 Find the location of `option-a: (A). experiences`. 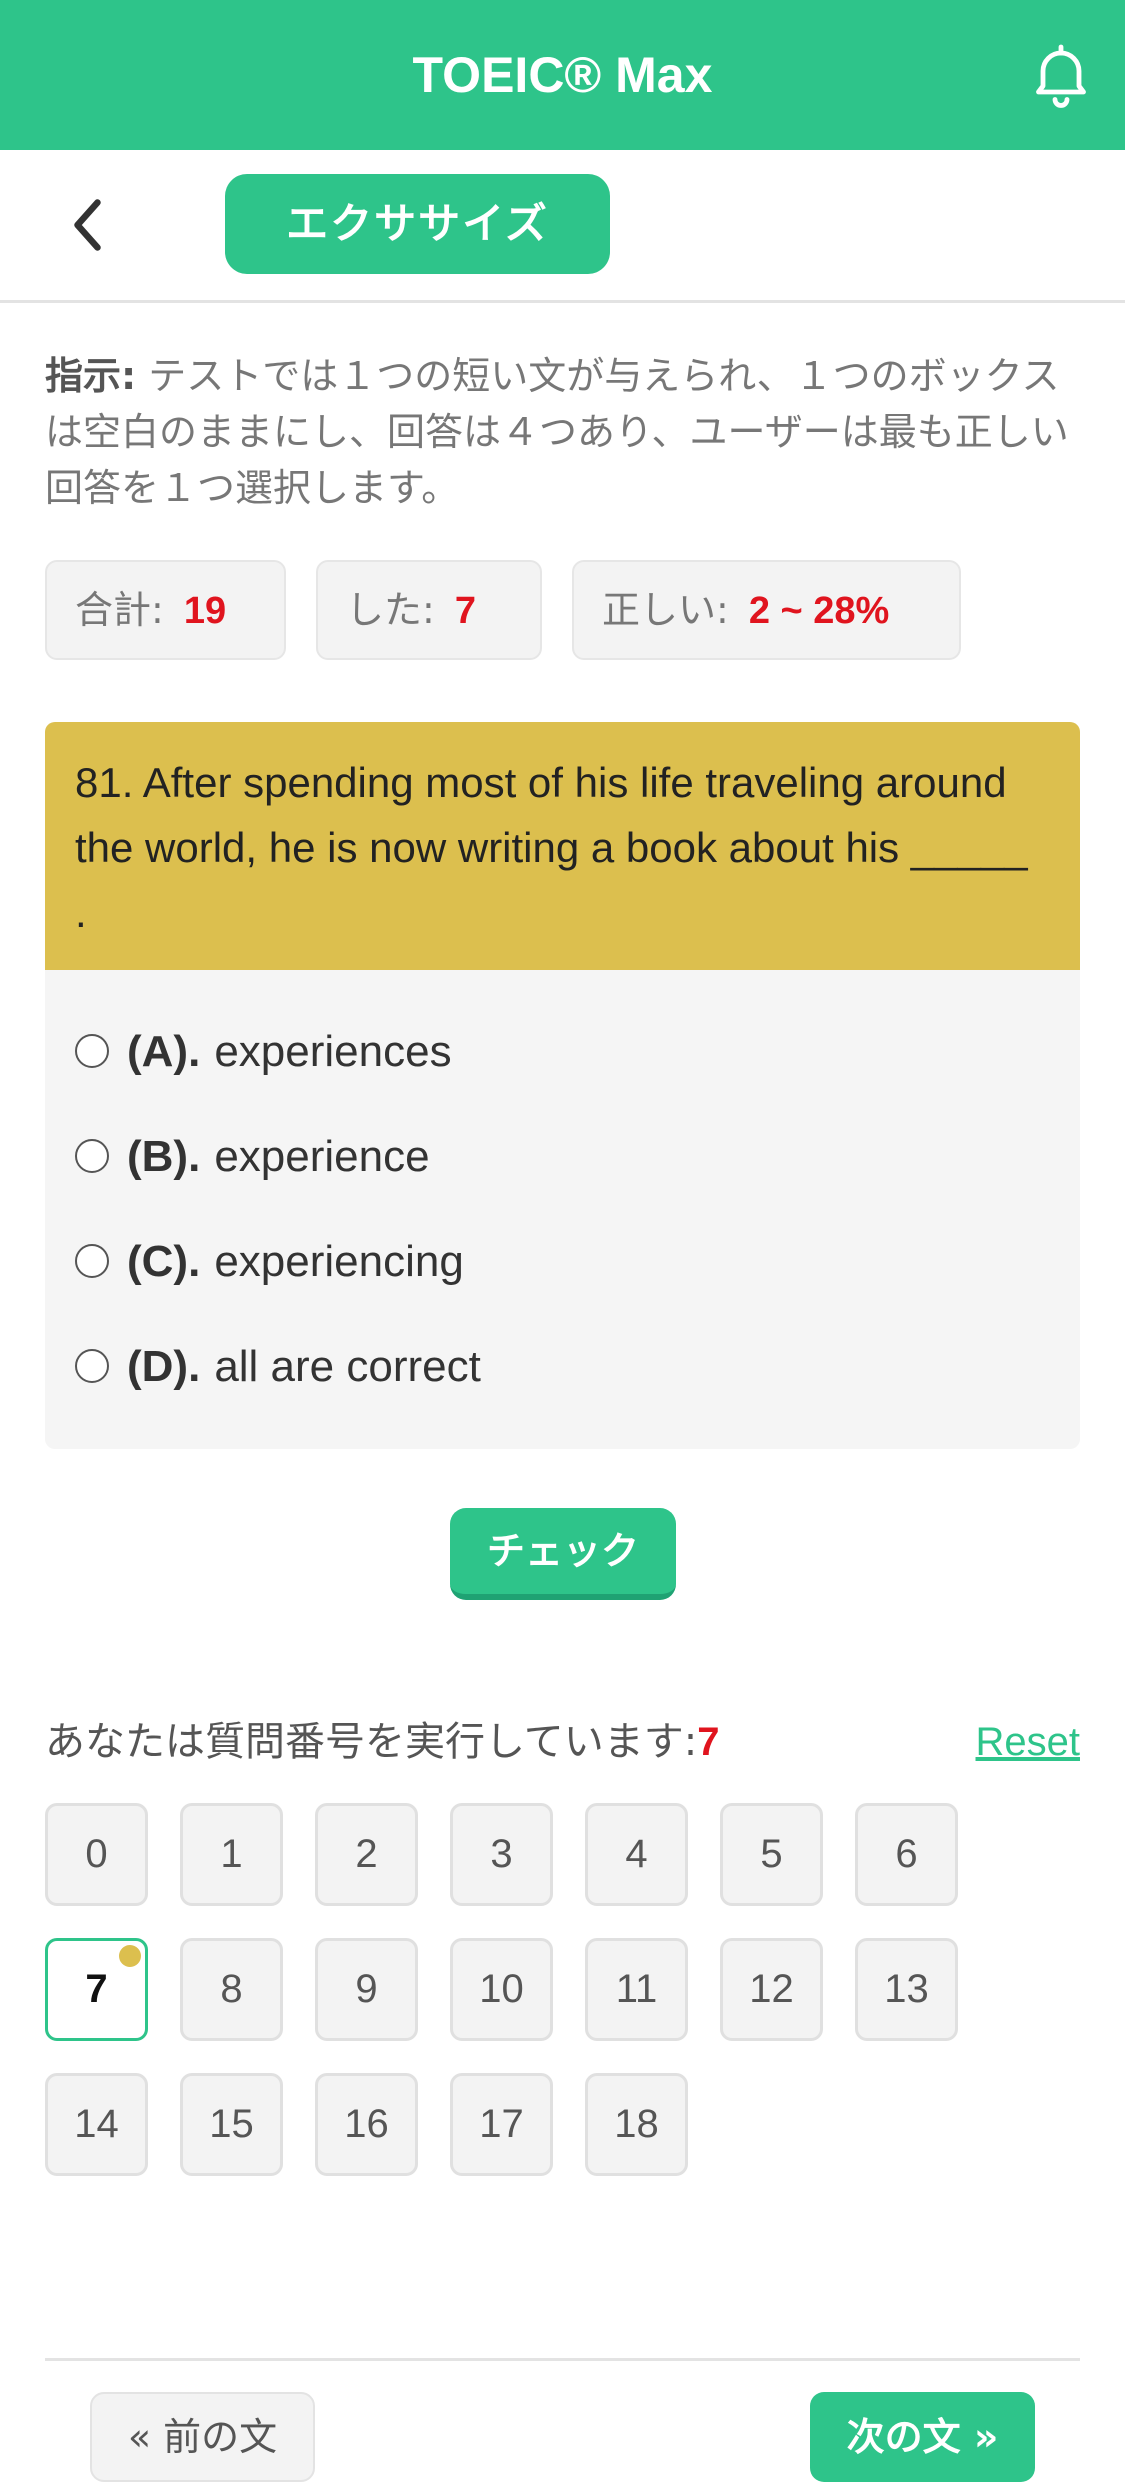

option-a: (A). experiences is located at coordinates (263, 1052).